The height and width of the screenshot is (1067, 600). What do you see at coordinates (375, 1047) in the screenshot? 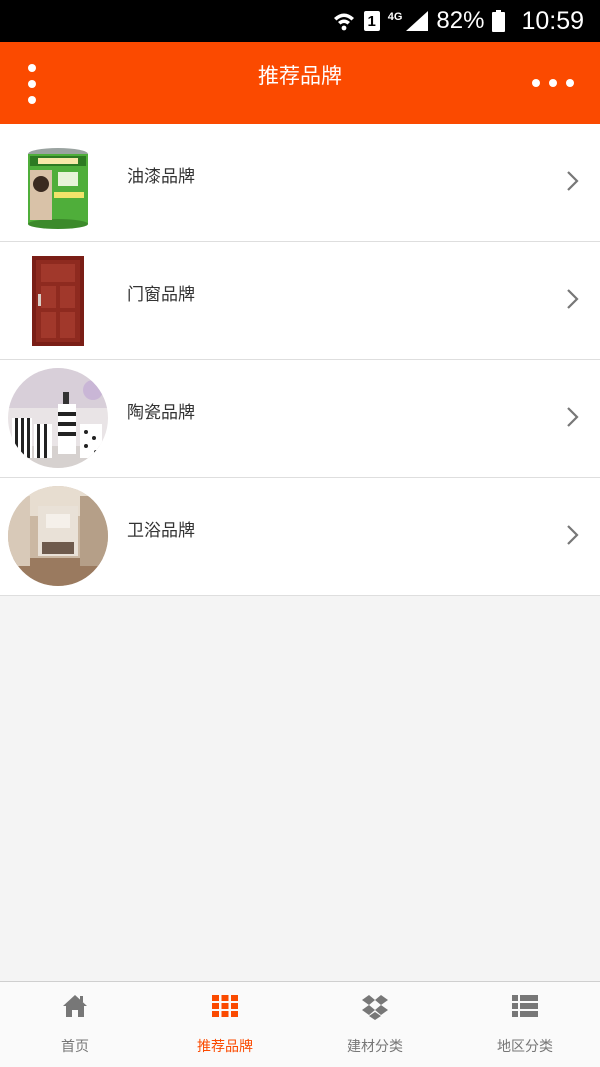
I see `tab-label: 建材分类` at bounding box center [375, 1047].